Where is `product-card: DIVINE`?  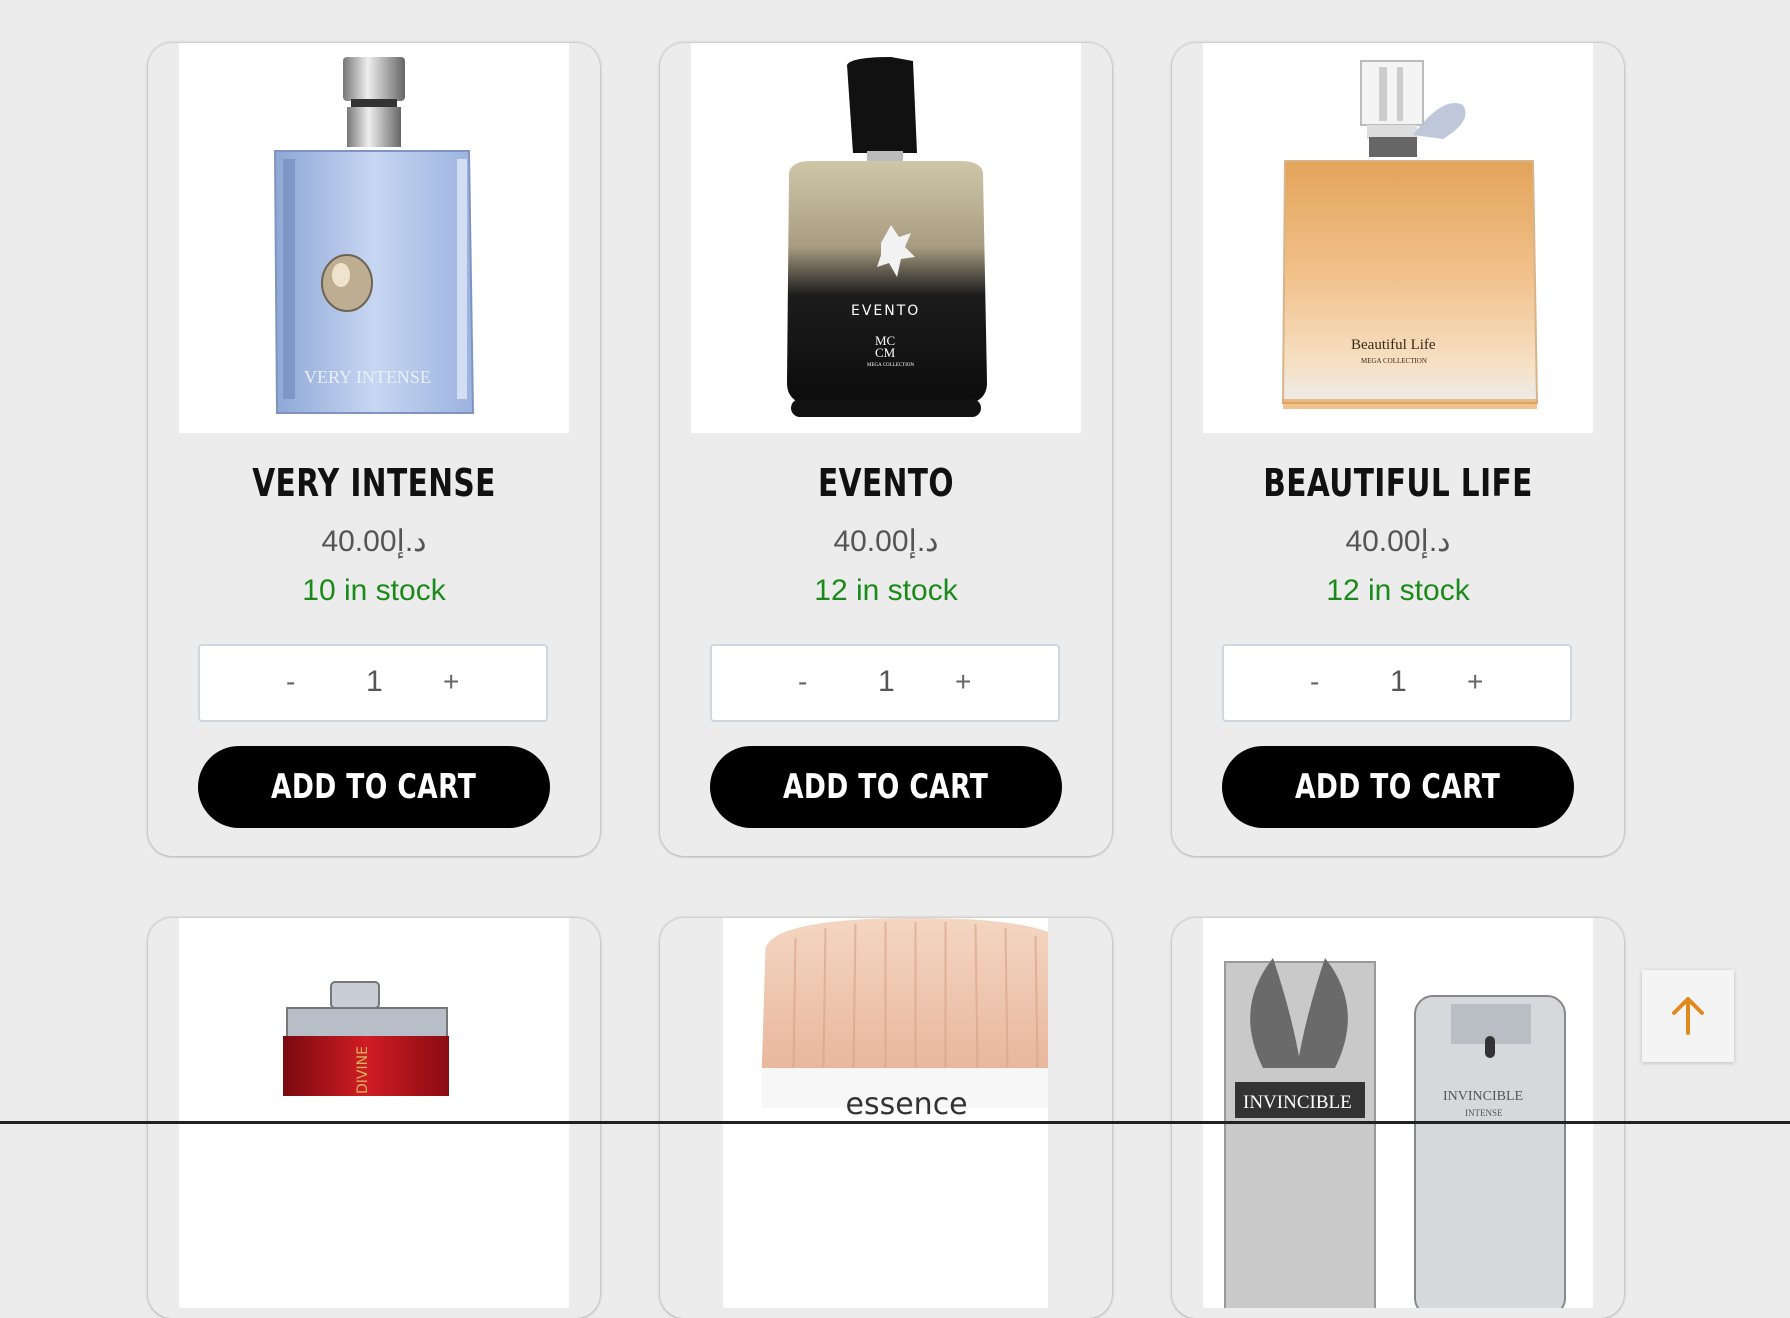 product-card: DIVINE is located at coordinates (374, 1118).